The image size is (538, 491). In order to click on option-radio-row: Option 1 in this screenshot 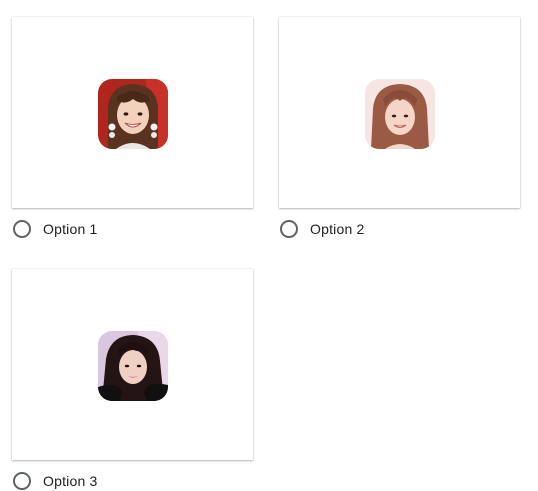, I will do `click(133, 229)`.